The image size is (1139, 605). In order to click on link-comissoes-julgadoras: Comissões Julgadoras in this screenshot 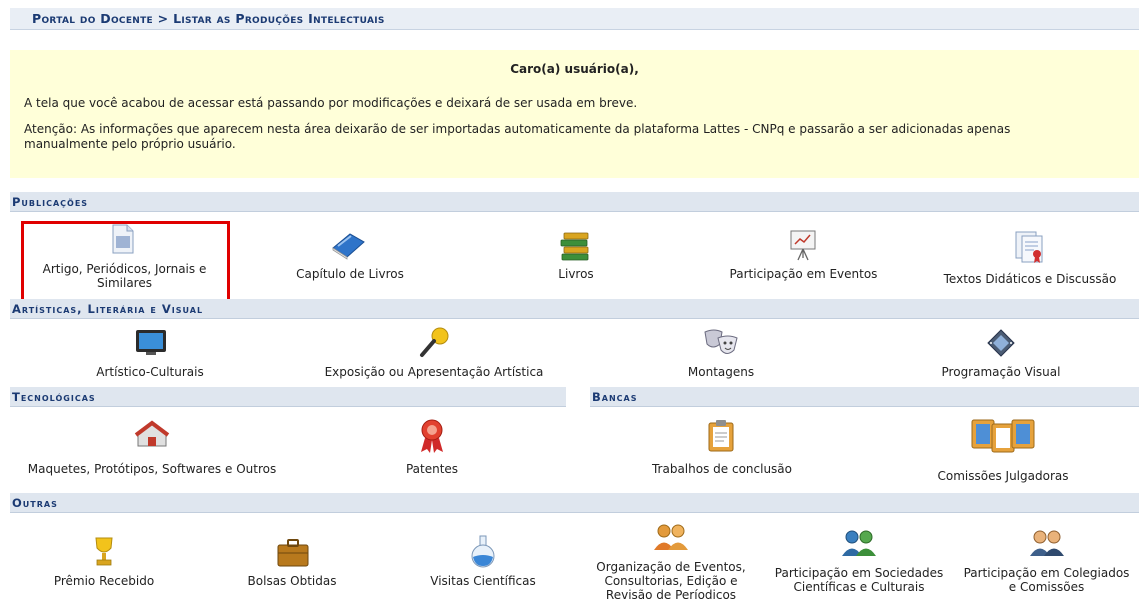, I will do `click(1003, 448)`.